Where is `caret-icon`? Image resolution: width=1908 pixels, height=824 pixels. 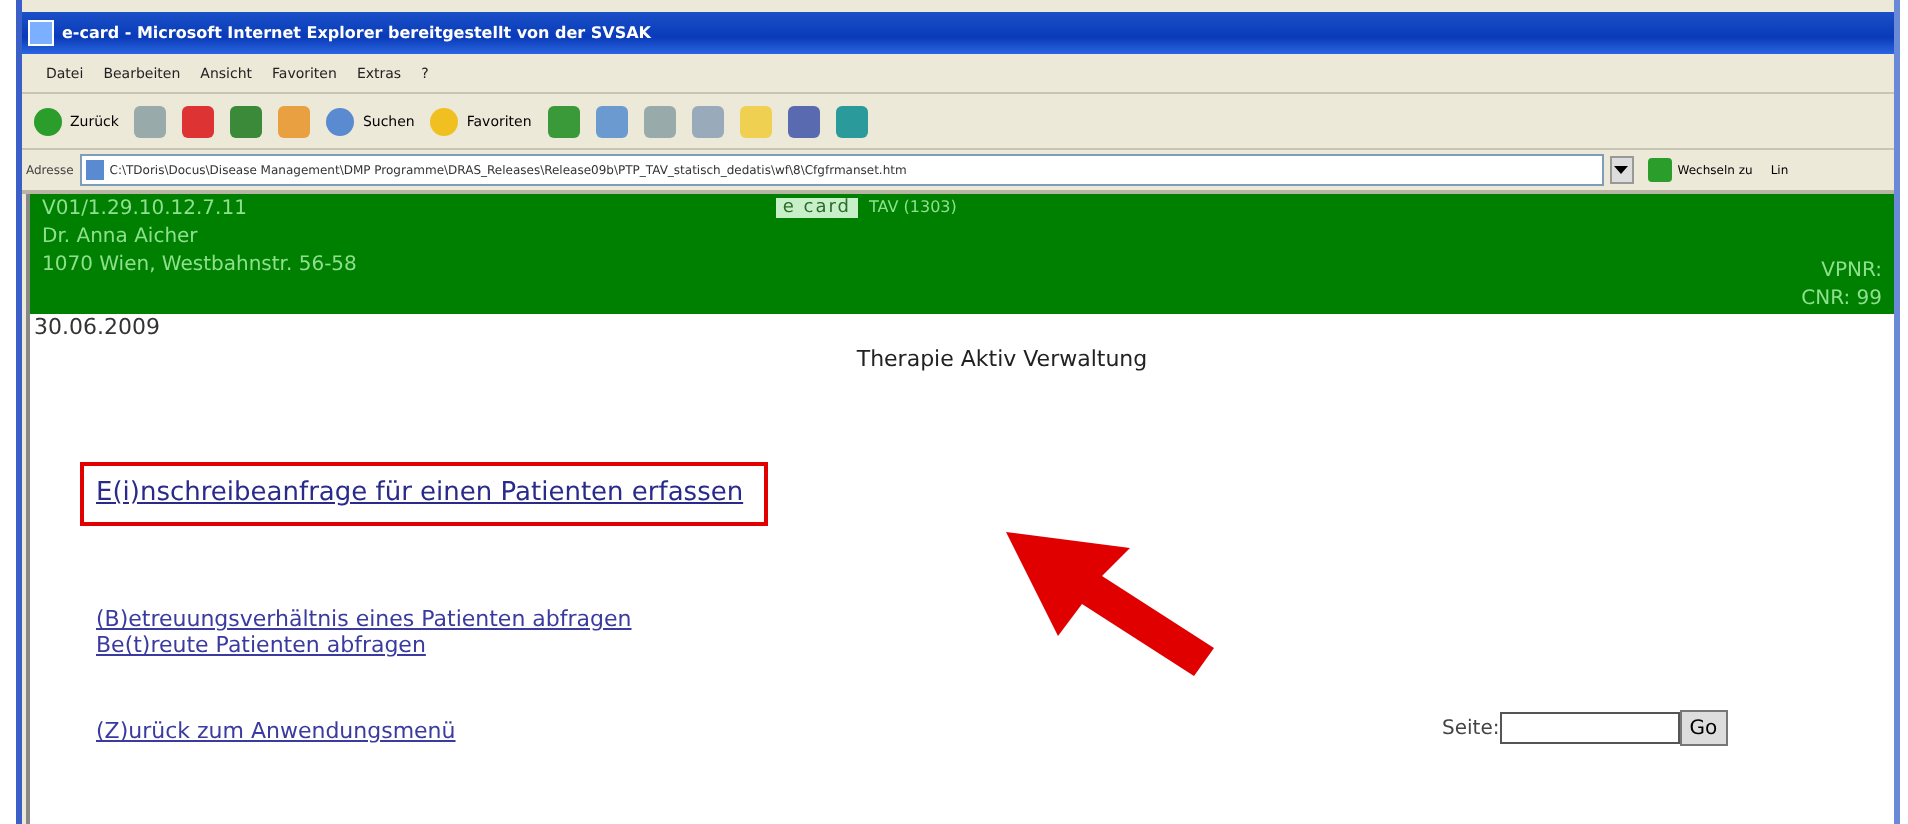
caret-icon is located at coordinates (1621, 170).